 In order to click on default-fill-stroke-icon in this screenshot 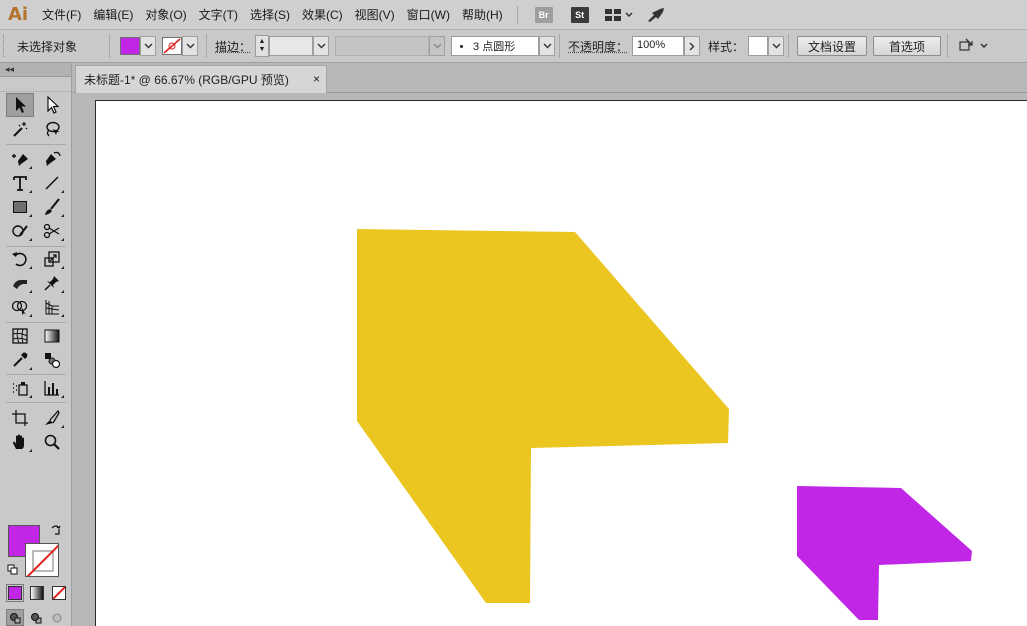, I will do `click(13, 570)`.